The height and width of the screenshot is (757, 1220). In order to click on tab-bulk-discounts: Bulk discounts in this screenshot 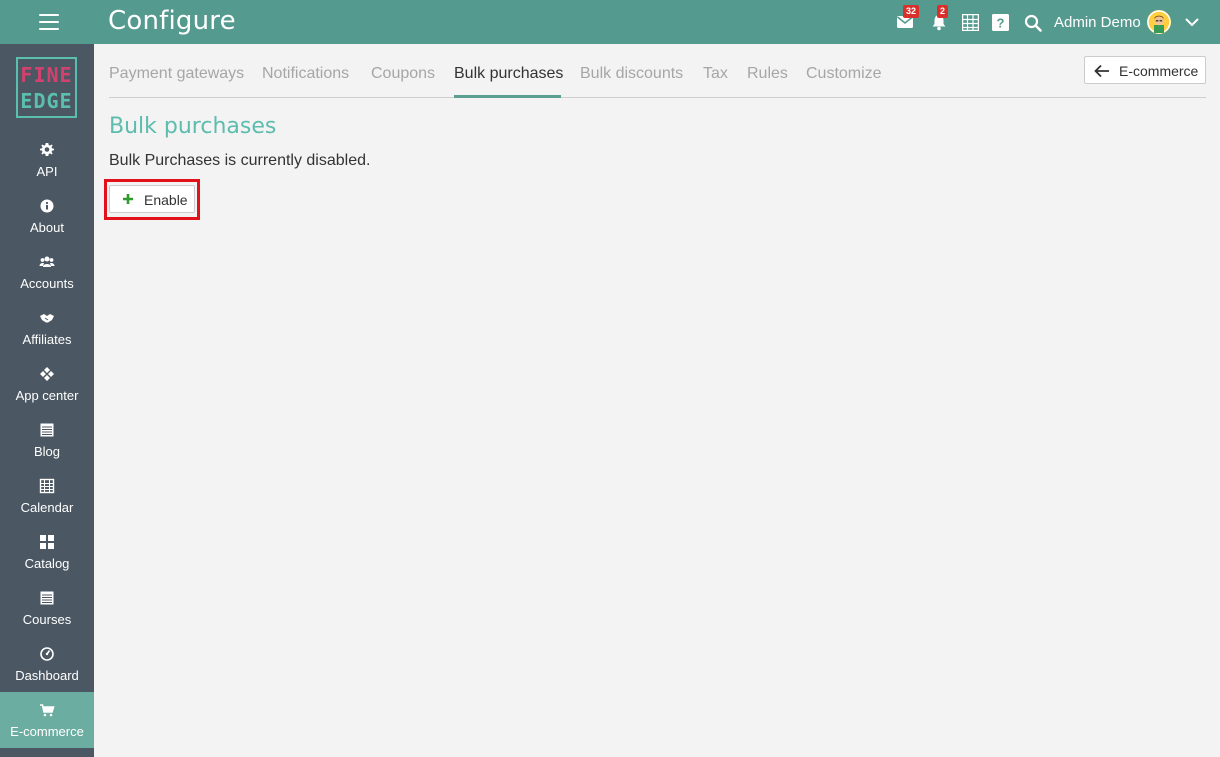, I will do `click(631, 74)`.